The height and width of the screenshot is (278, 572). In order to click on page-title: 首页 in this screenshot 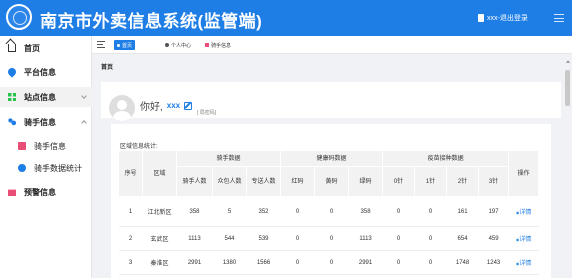, I will do `click(107, 68)`.